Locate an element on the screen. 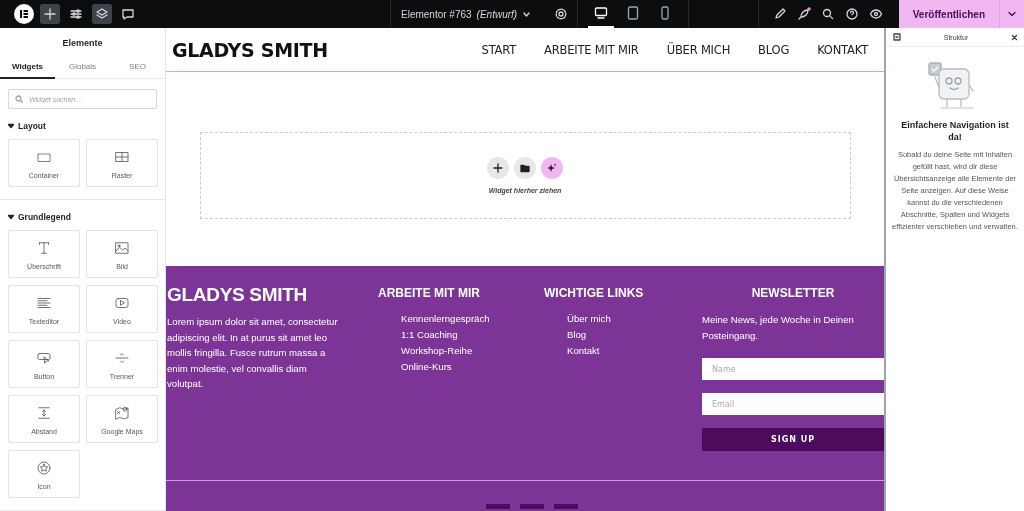 This screenshot has height=511, width=1024. footer-link: 1:1 Coaching is located at coordinates (472, 335).